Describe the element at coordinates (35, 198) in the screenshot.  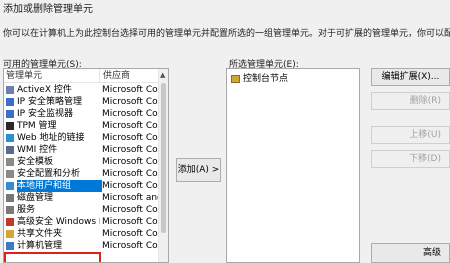
I see `snapin-name: 磁盘管理` at that location.